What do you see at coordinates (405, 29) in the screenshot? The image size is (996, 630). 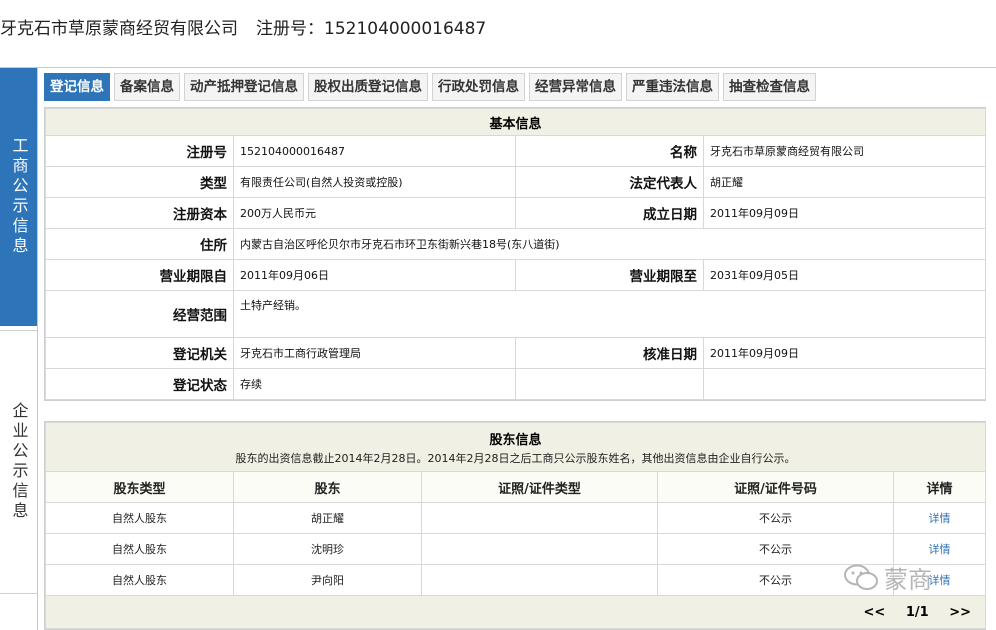 I see `reg-number: 152104000016487` at bounding box center [405, 29].